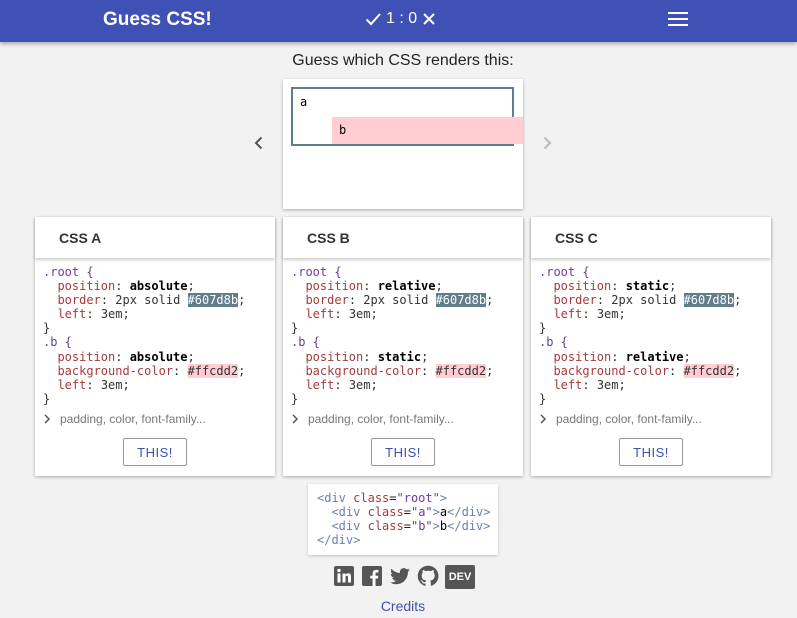  What do you see at coordinates (398, 606) in the screenshot?
I see `credits-link: Credits` at bounding box center [398, 606].